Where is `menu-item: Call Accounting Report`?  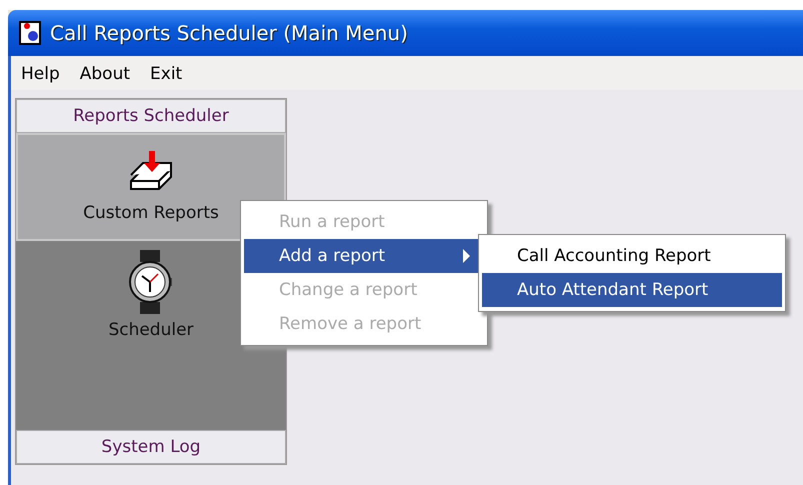
menu-item: Call Accounting Report is located at coordinates (632, 256).